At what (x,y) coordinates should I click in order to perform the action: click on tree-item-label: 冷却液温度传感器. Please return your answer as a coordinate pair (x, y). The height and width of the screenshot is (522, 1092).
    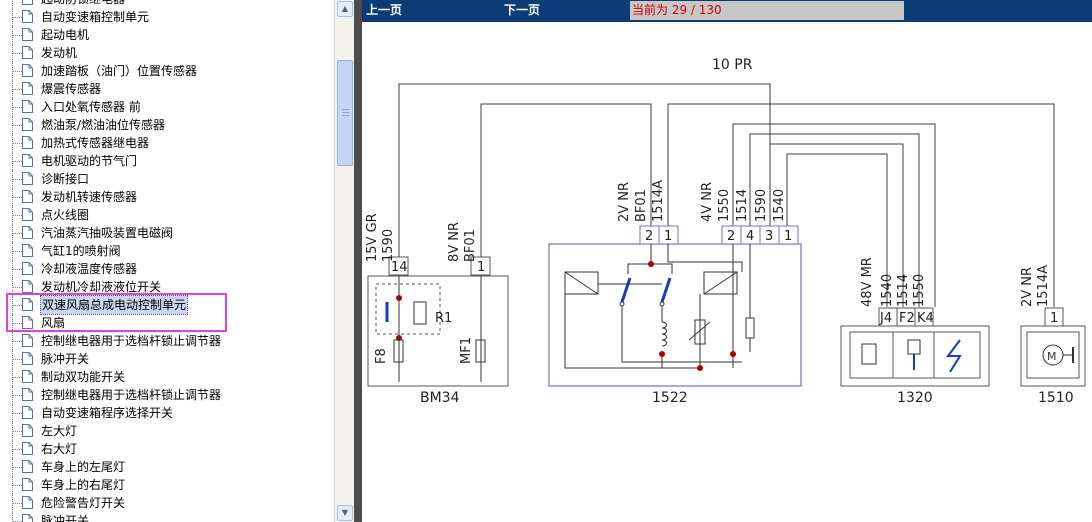
    Looking at the image, I should click on (89, 269).